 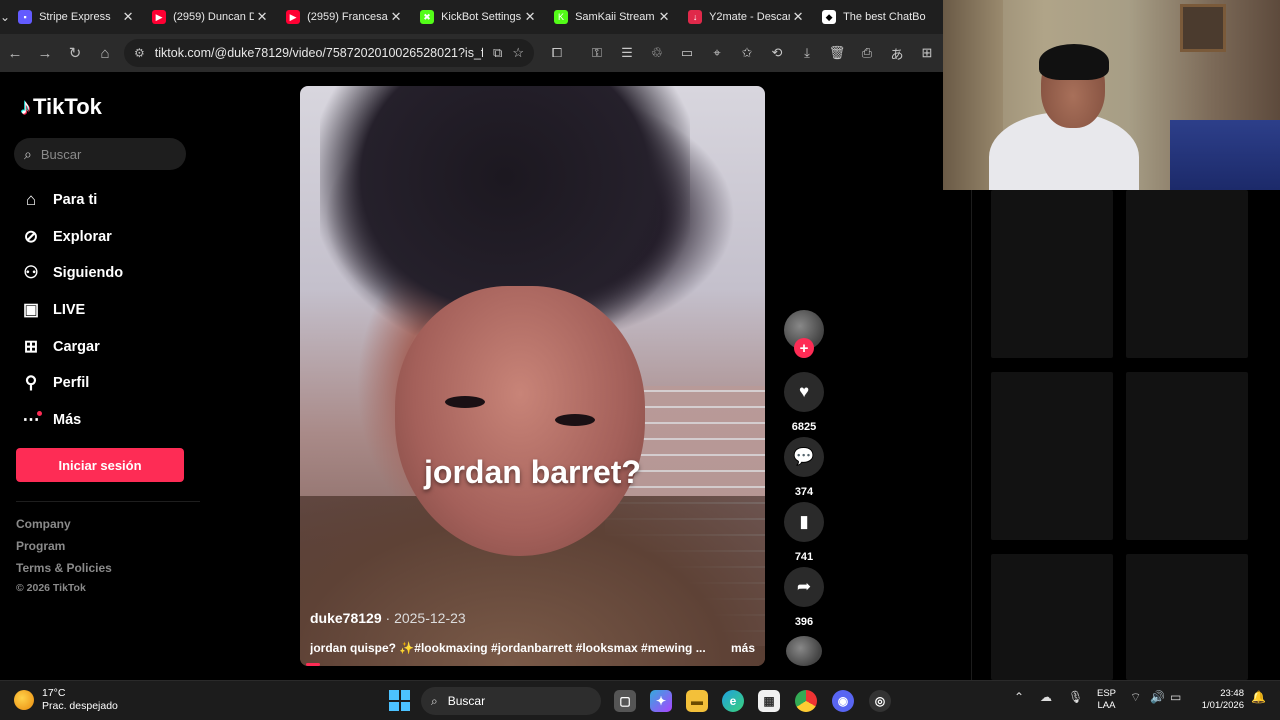 I want to click on login-button: Iniciar sesión, so click(x=100, y=465).